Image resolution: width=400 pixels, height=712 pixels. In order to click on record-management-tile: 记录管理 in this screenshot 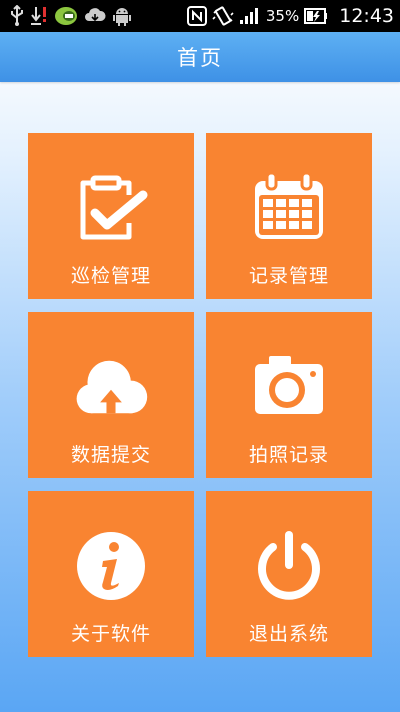, I will do `click(289, 216)`.